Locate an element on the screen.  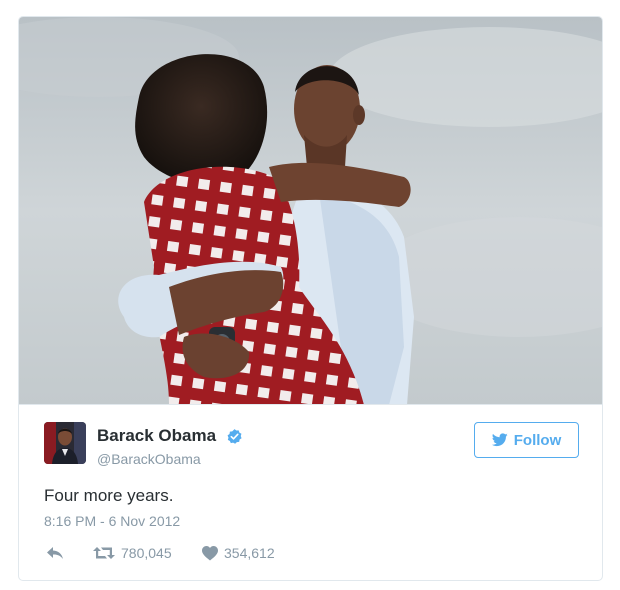
like-button: 354,612 is located at coordinates (238, 553).